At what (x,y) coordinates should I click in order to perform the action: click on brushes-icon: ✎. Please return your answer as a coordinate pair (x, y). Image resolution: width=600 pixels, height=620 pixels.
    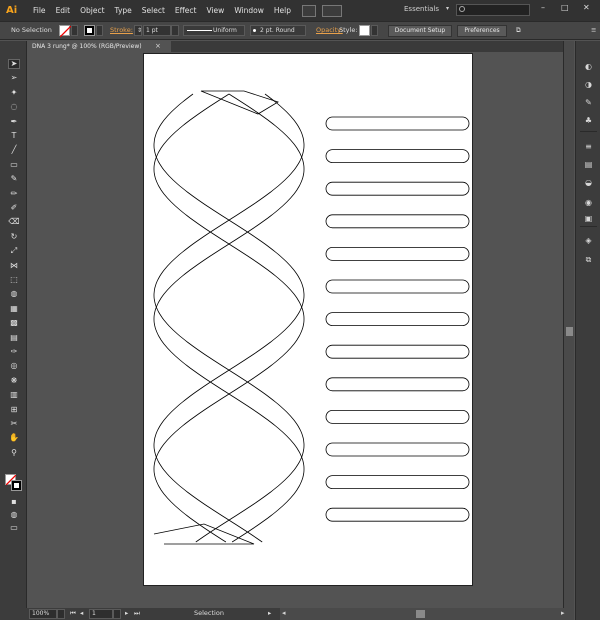
    Looking at the image, I should click on (588, 102).